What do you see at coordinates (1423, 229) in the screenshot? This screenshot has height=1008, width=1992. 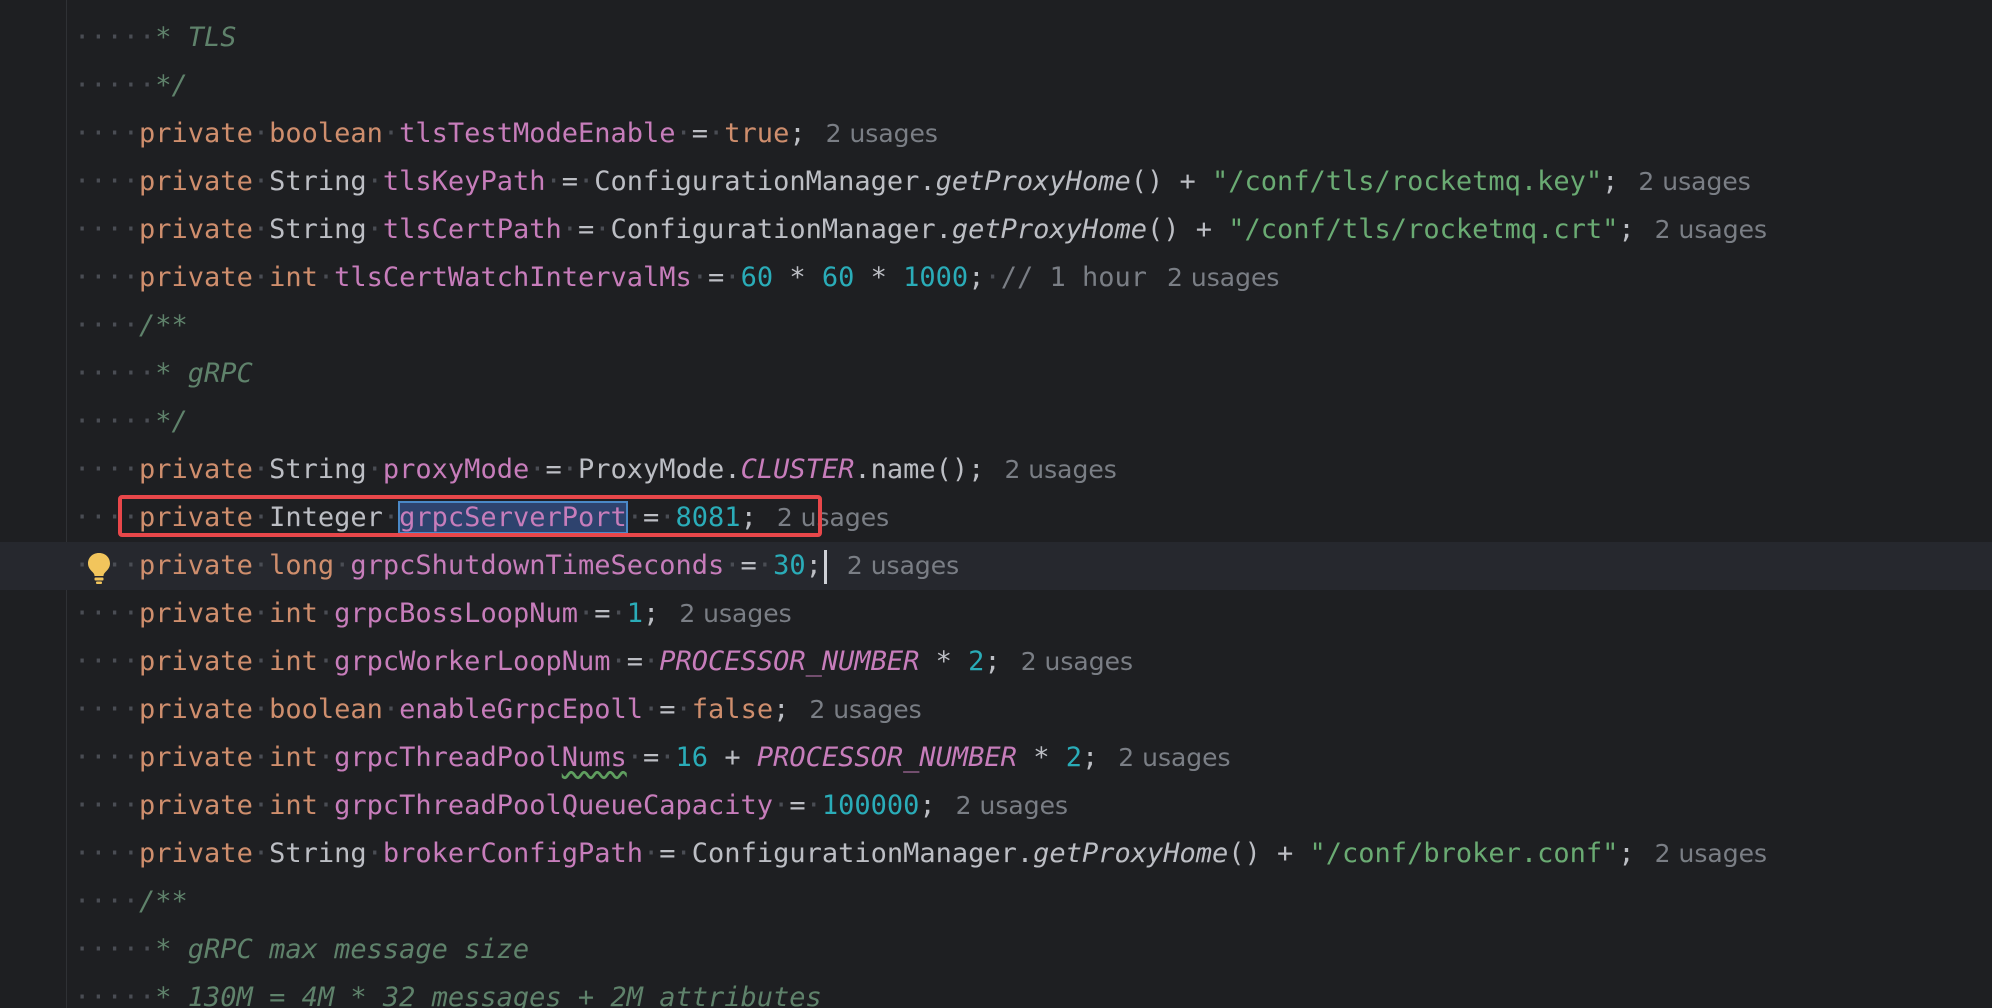 I see `string-literal: "/conf/tls/rocketmq.crt"` at bounding box center [1423, 229].